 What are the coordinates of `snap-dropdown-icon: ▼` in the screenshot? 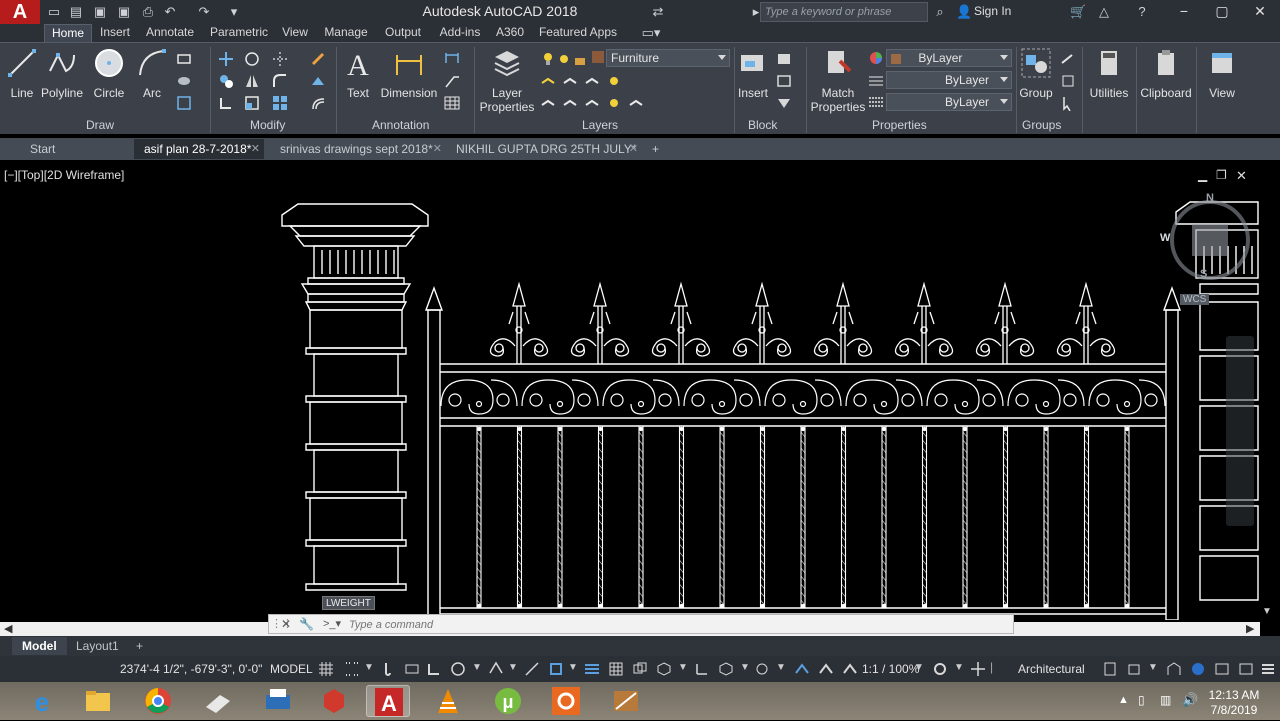 It's located at (369, 667).